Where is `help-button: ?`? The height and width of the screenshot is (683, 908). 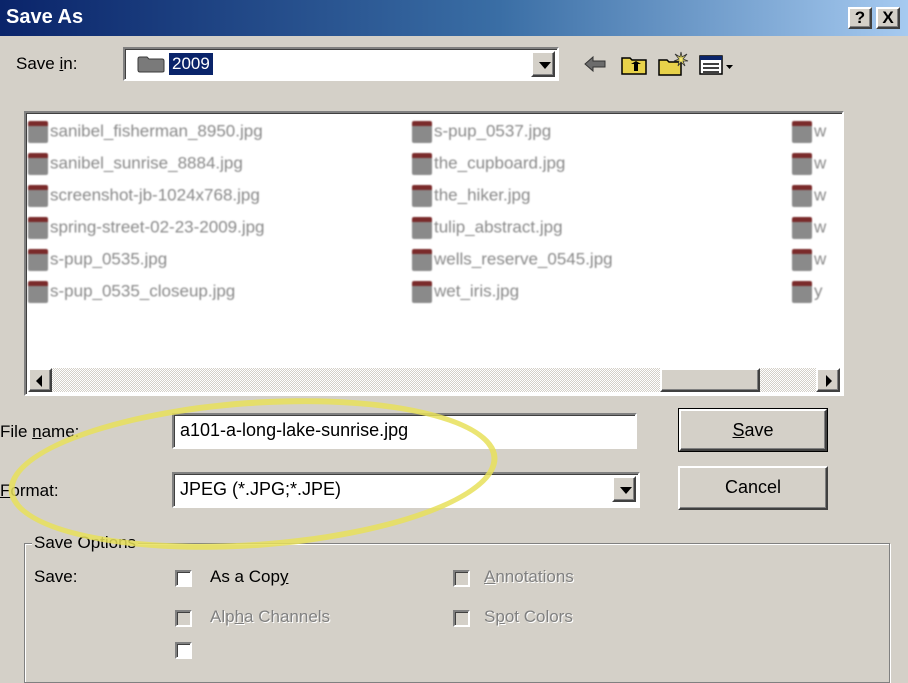 help-button: ? is located at coordinates (860, 18).